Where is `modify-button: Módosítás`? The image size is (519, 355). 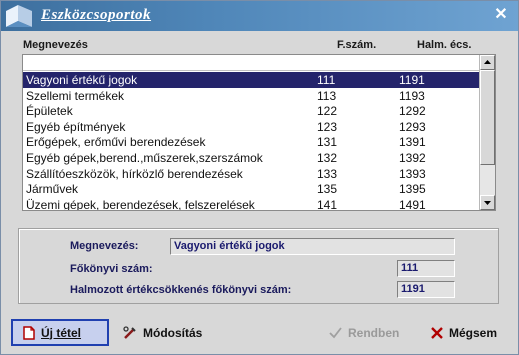 modify-button: Módosítás is located at coordinates (163, 332).